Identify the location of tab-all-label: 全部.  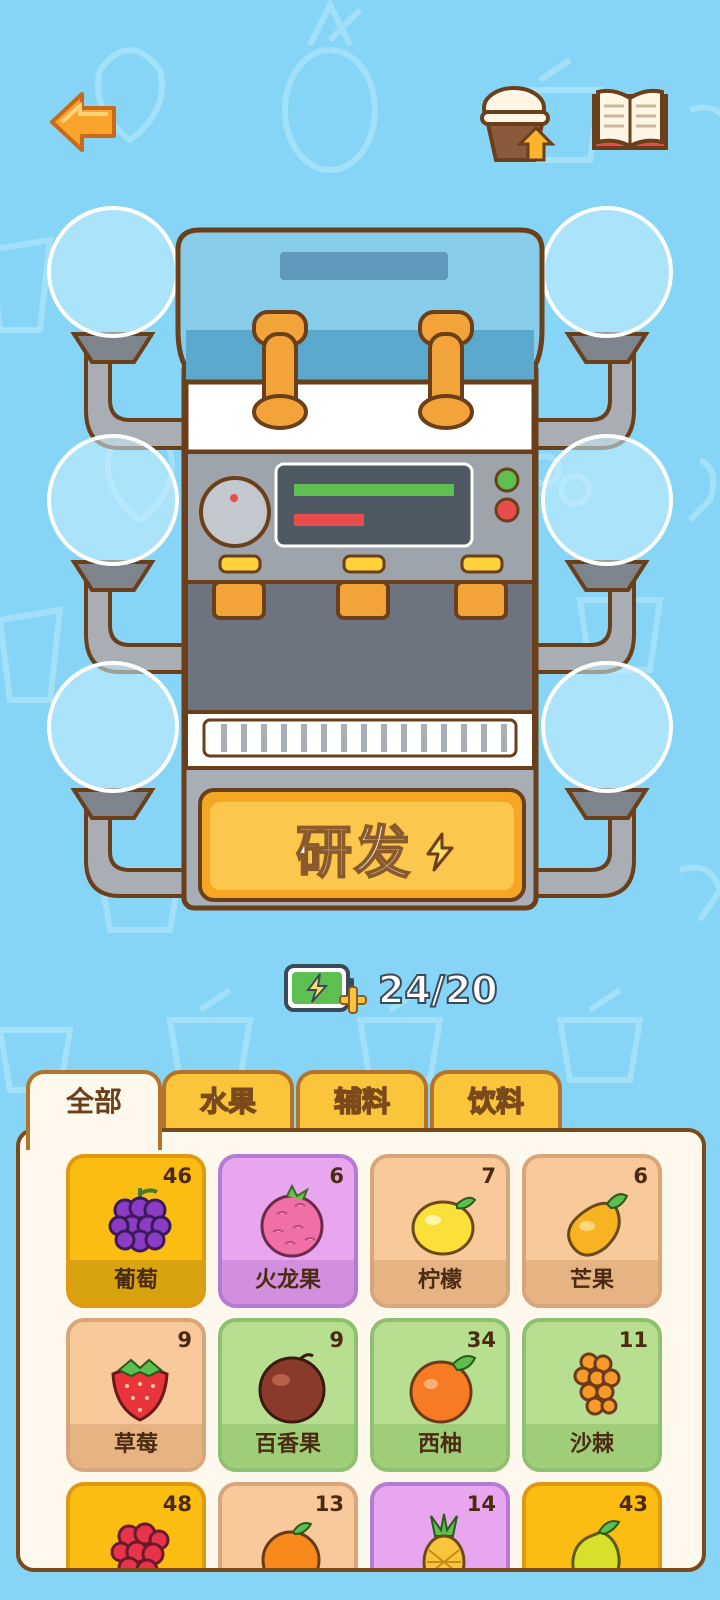
(93, 1101).